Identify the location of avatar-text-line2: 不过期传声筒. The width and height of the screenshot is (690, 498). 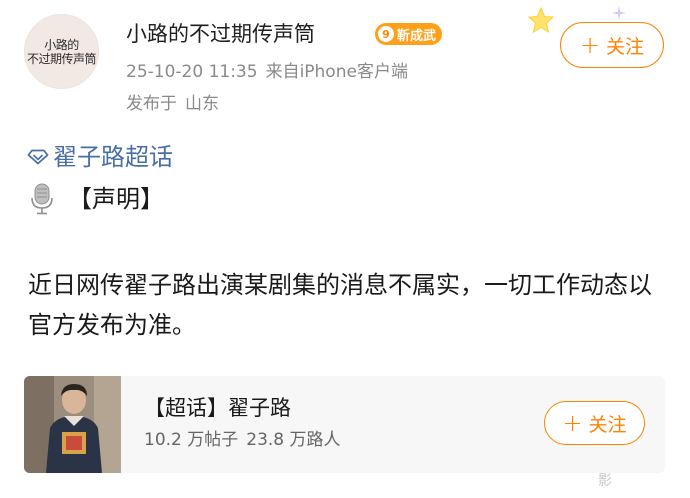
(61, 58).